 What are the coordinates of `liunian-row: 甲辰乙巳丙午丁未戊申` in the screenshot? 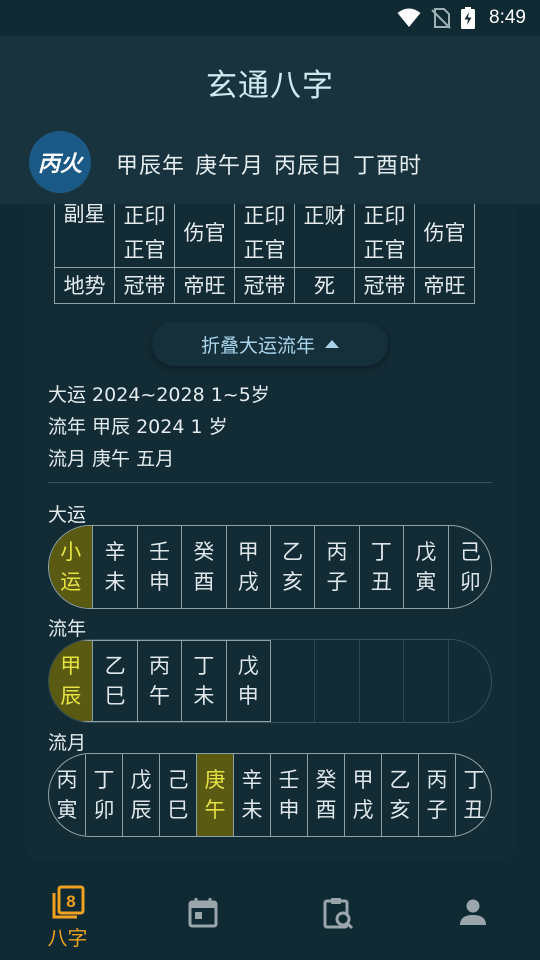 It's located at (270, 681).